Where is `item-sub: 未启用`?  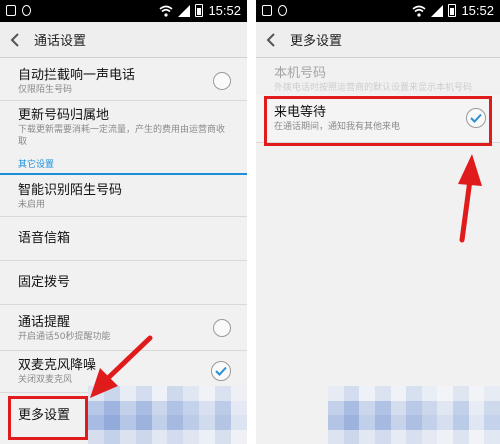
item-sub: 未启用 is located at coordinates (32, 205).